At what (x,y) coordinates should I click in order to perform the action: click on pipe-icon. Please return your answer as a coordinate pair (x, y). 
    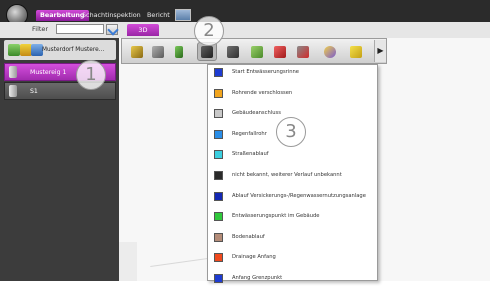
    Looking at the image, I should click on (137, 51).